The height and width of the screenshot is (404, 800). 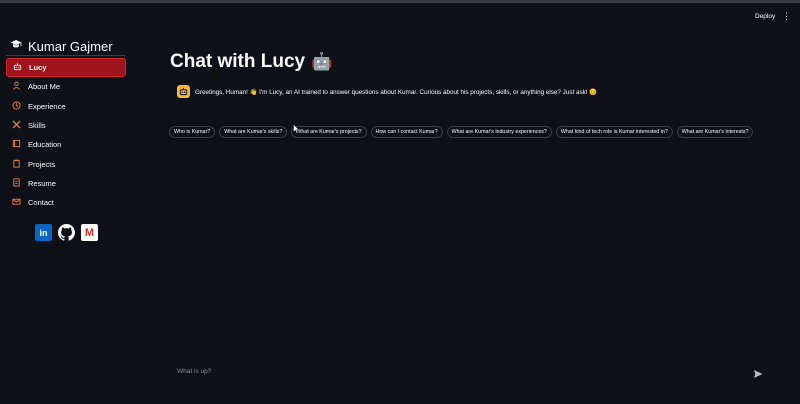 I want to click on sidebar-item-education: Education, so click(x=66, y=144).